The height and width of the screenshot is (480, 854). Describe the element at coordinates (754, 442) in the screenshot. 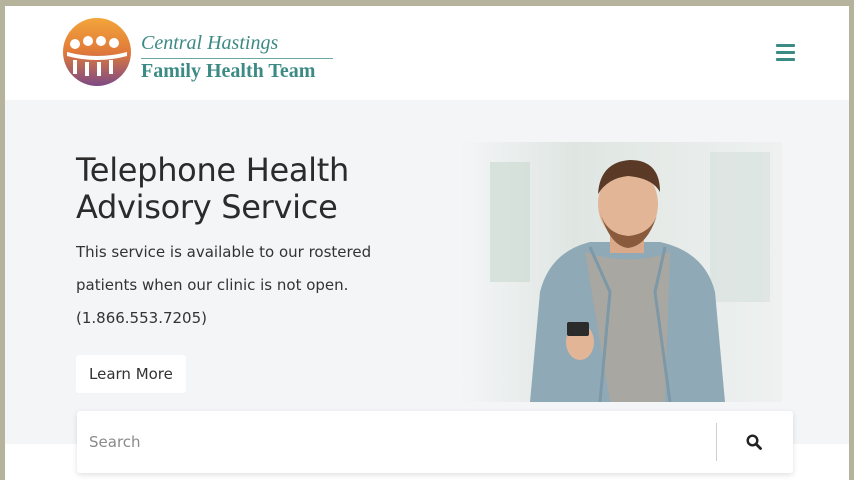

I see `search-icon` at that location.